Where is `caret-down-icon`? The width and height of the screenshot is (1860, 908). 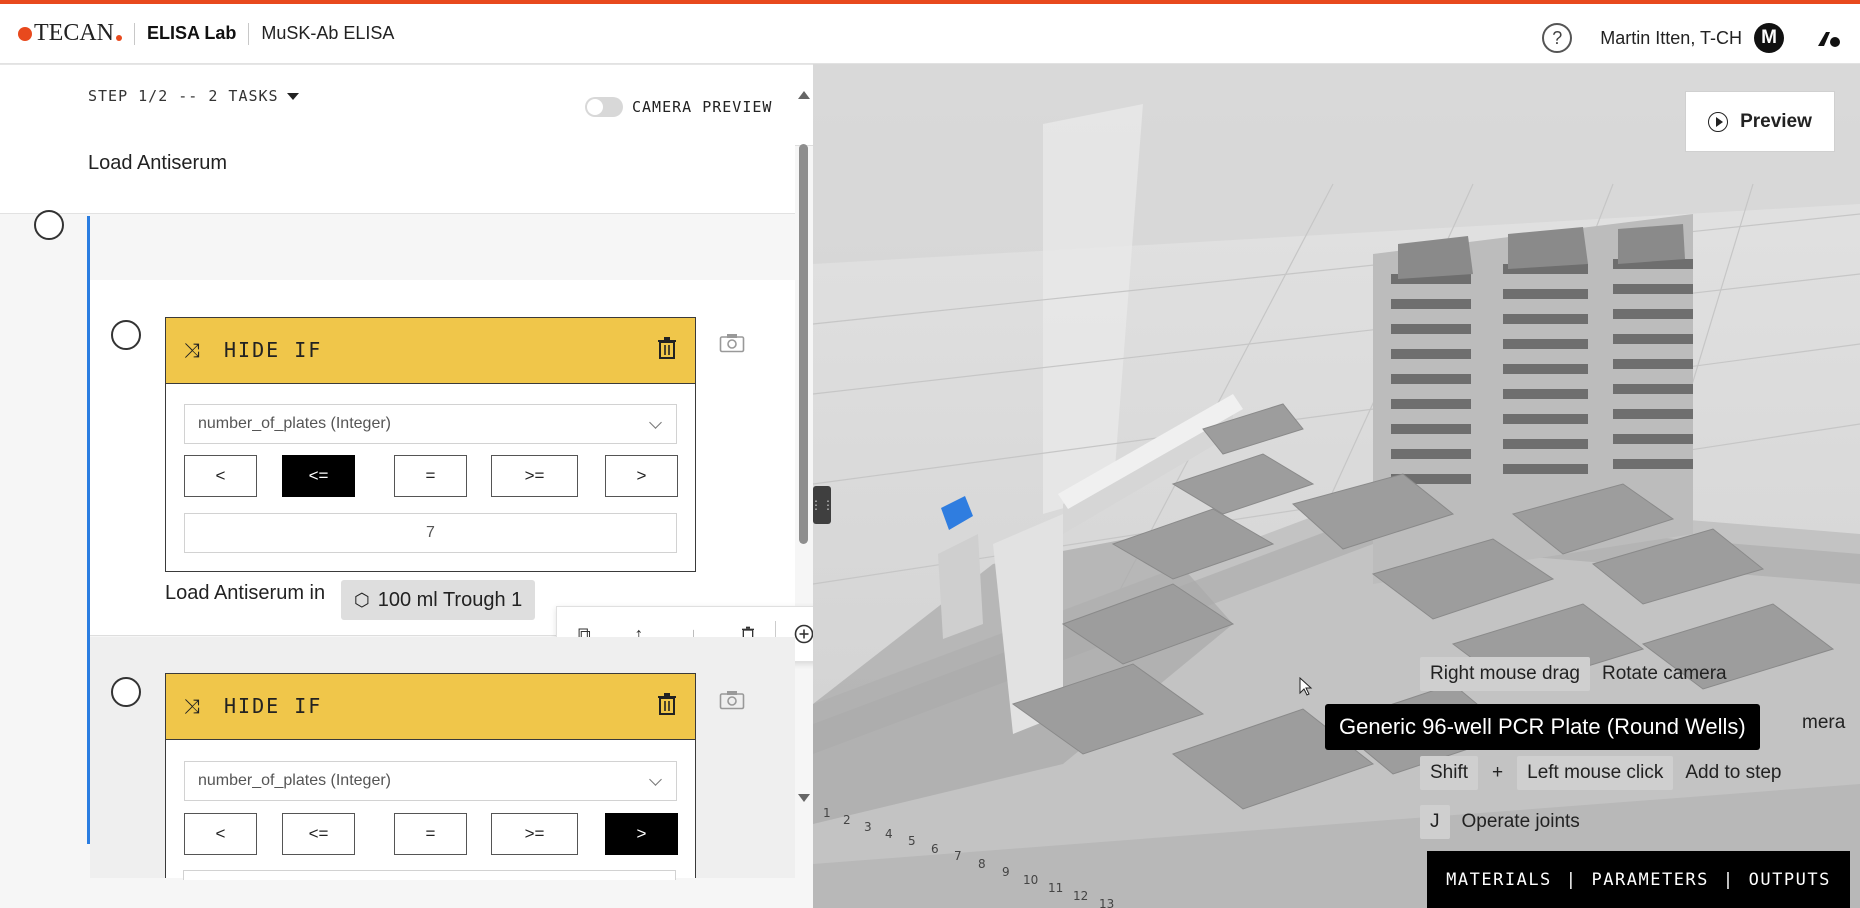 caret-down-icon is located at coordinates (292, 96).